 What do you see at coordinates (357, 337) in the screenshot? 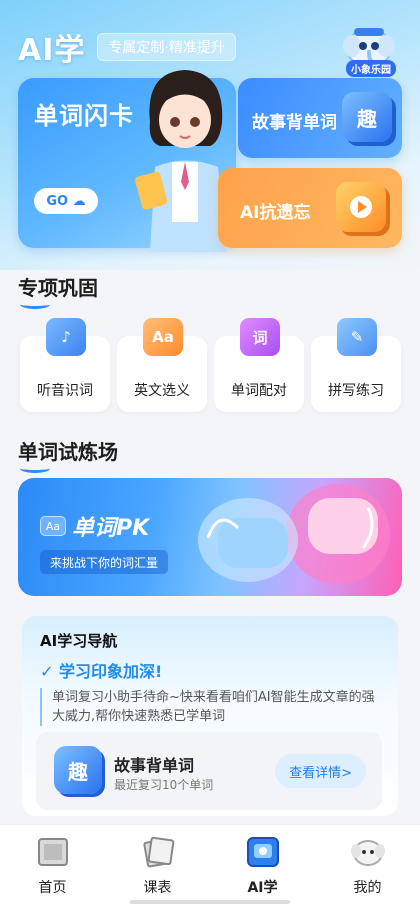
I see `pencil-icon: ✎` at bounding box center [357, 337].